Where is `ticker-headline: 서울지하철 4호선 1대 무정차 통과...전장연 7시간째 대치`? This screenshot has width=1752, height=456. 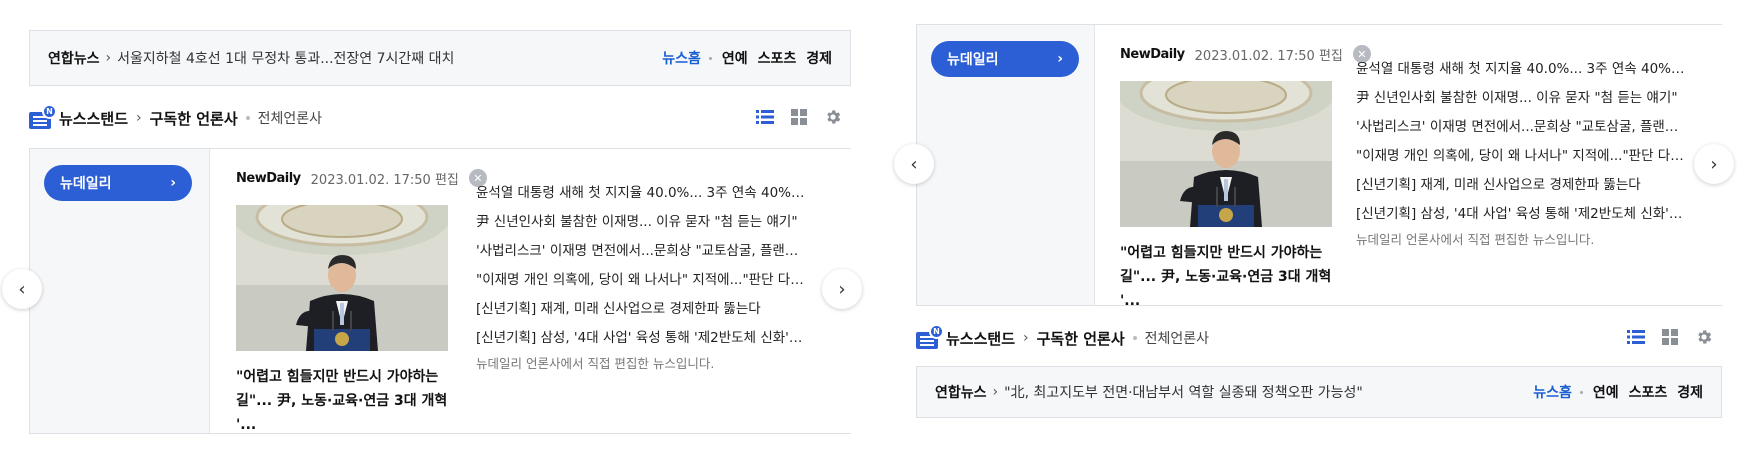 ticker-headline: 서울지하철 4호선 1대 무정차 통과...전장연 7시간째 대치 is located at coordinates (389, 58).